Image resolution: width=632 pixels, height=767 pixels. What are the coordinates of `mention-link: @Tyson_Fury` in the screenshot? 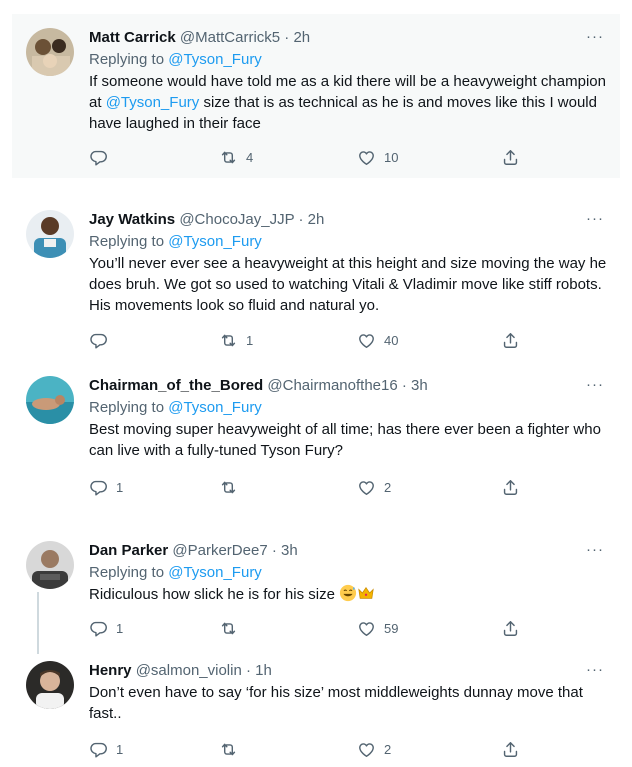 It's located at (153, 102).